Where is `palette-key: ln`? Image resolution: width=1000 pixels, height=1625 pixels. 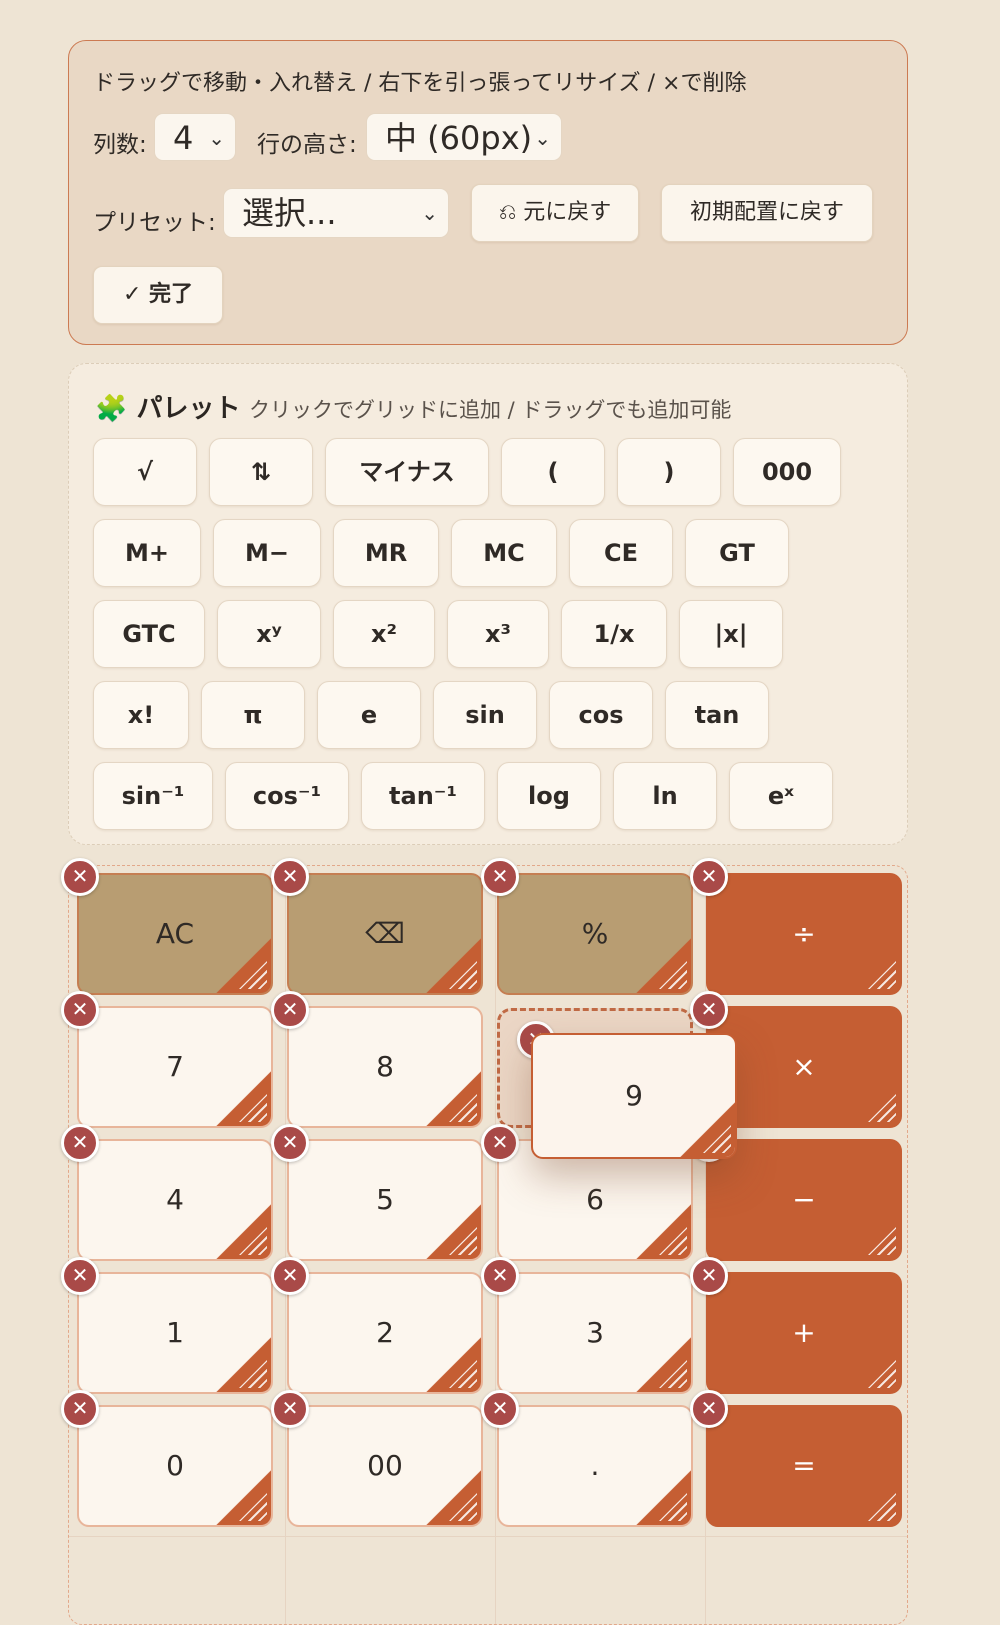
palette-key: ln is located at coordinates (665, 796).